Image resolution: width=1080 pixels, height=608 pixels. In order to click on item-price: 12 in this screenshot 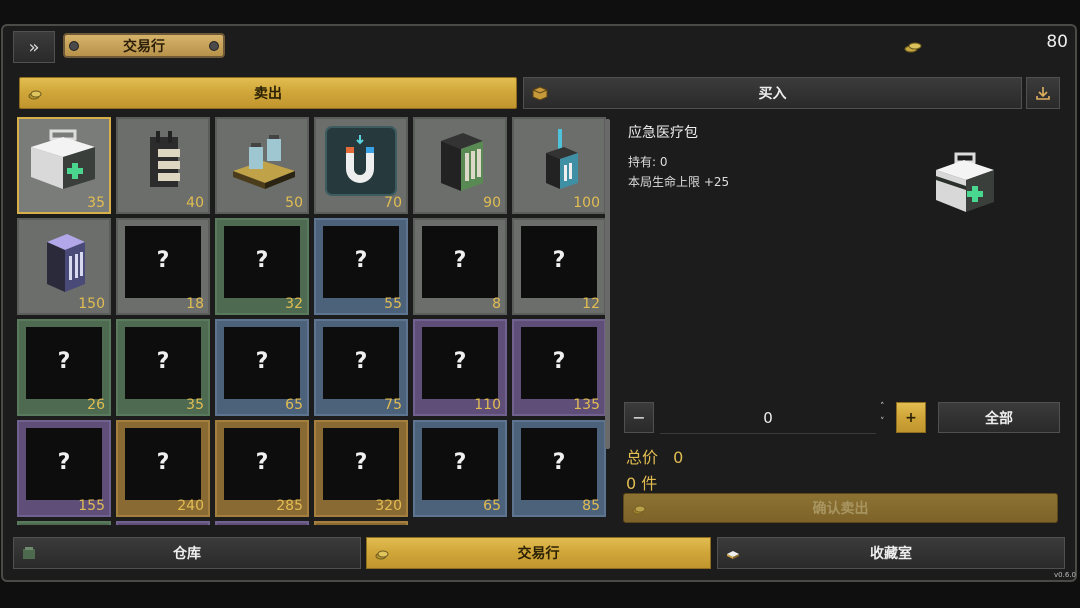, I will do `click(591, 304)`.